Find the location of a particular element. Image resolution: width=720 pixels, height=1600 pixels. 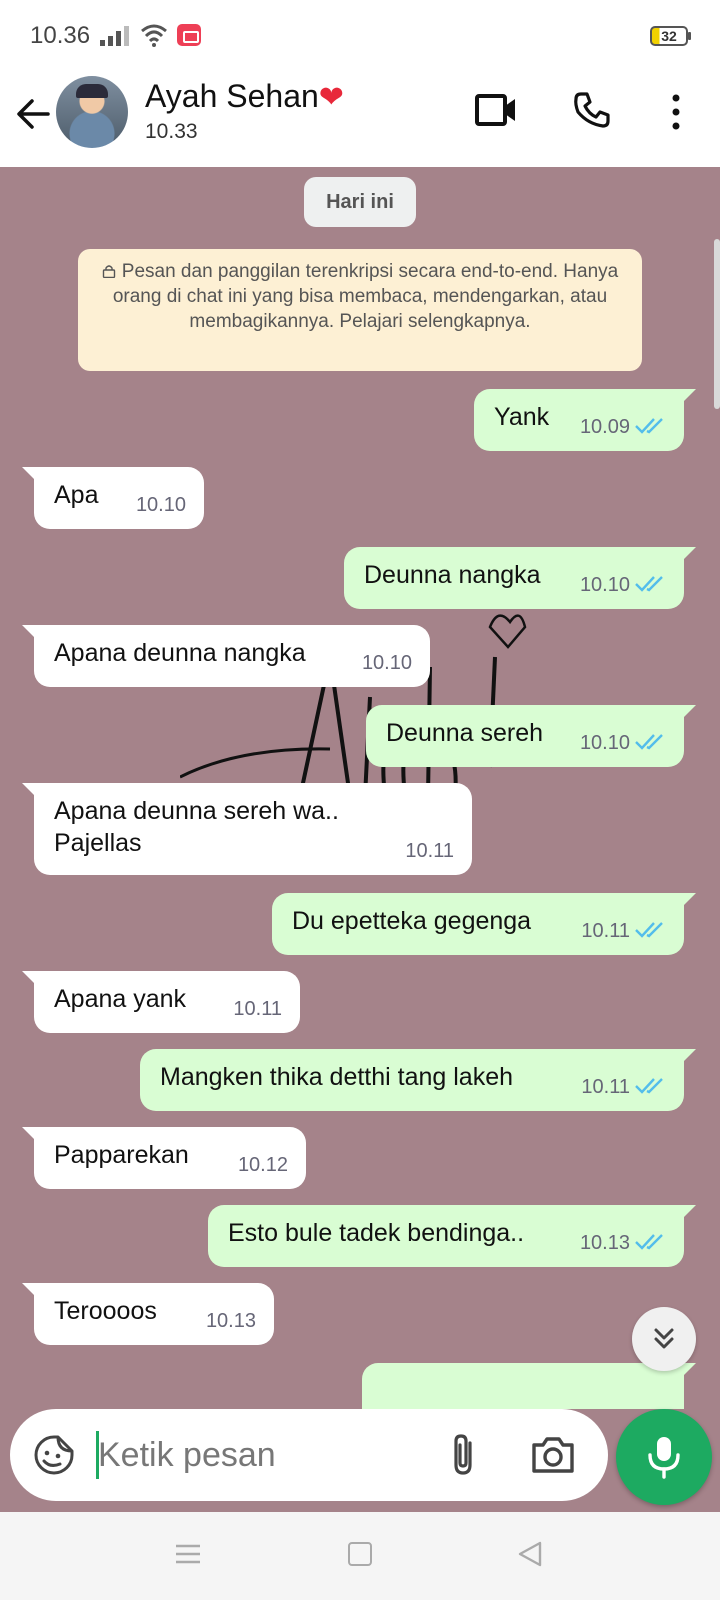

screen-record-icon is located at coordinates (189, 35).